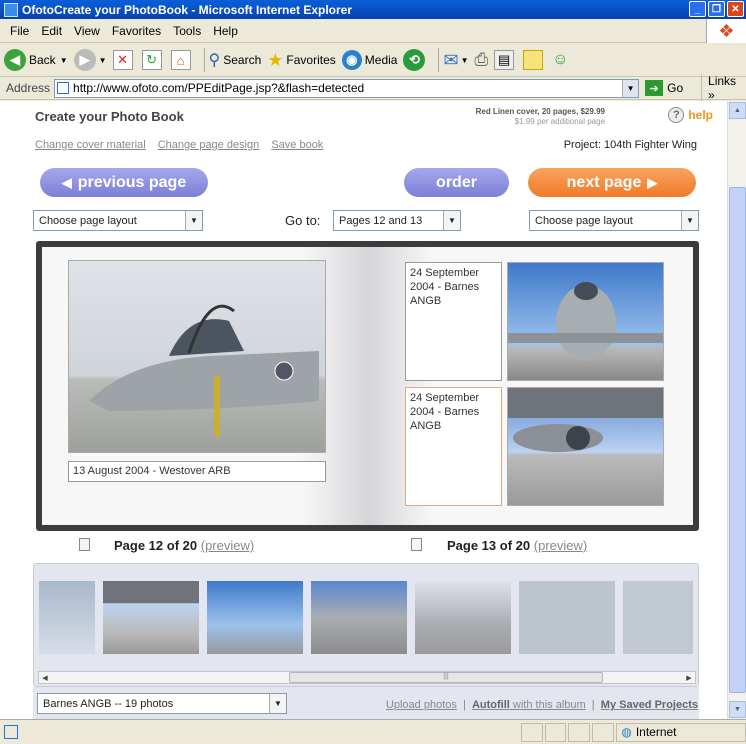 The height and width of the screenshot is (744, 746). Describe the element at coordinates (421, 705) in the screenshot. I see `upload-photos-link: Upload photos` at that location.